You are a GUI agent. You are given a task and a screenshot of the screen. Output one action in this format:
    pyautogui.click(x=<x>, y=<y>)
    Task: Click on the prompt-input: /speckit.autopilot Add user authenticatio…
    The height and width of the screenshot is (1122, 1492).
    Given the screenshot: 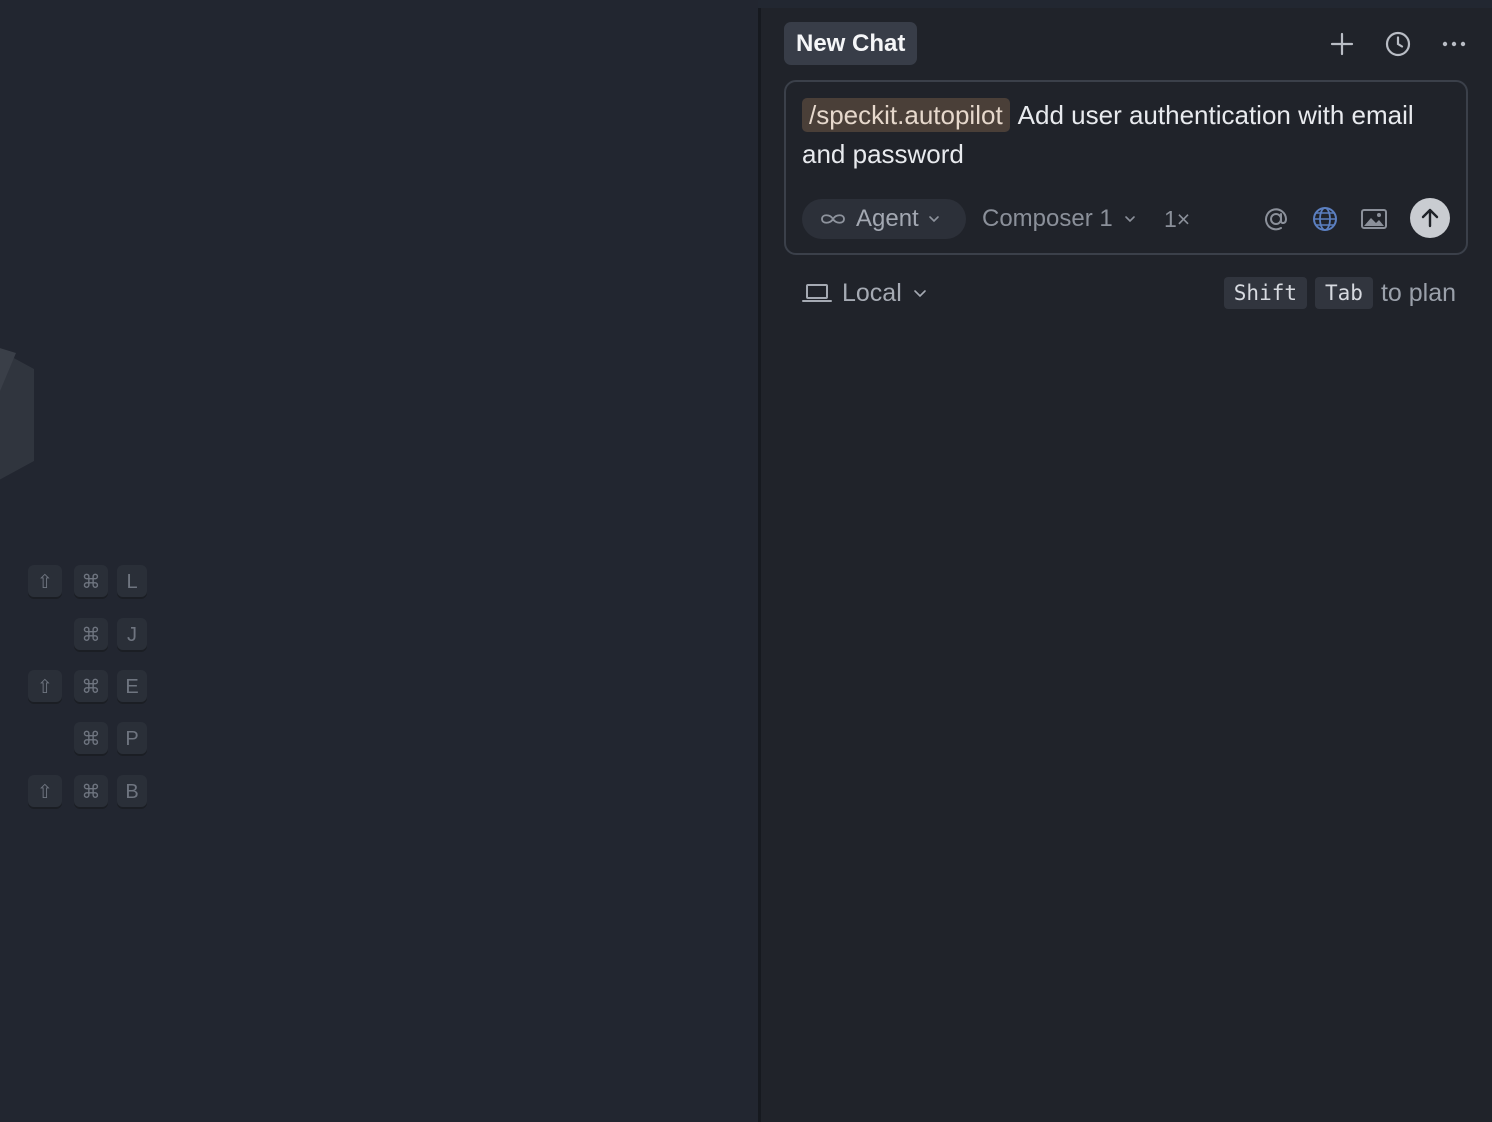 What is the action you would take?
    pyautogui.click(x=1127, y=135)
    